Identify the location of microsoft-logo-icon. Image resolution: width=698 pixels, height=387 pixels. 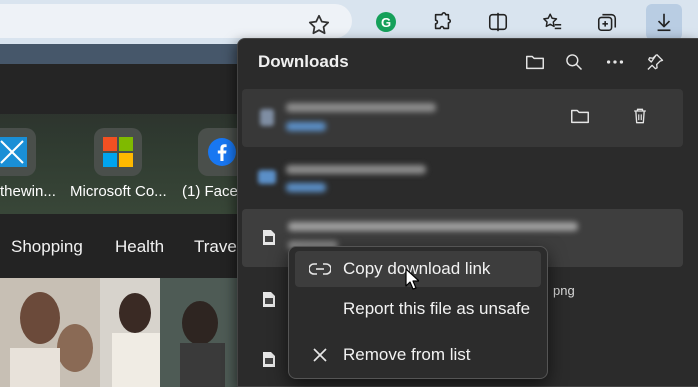
(118, 152).